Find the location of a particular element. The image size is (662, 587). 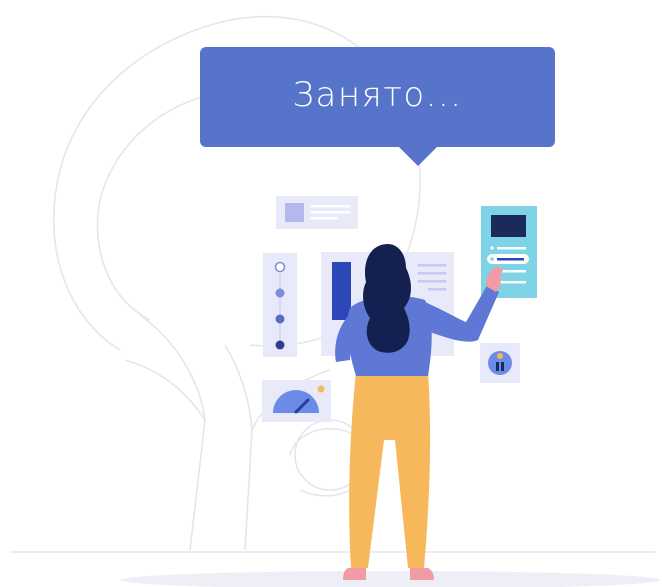

tree-trunk-left is located at coordinates (172, 432).